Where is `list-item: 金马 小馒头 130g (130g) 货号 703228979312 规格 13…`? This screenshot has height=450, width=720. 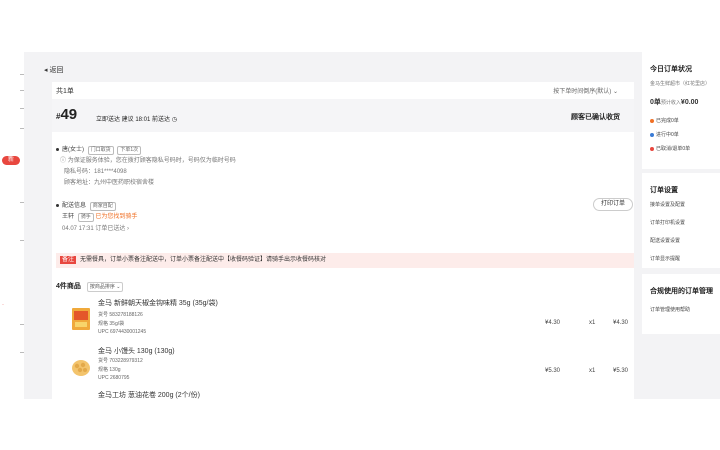 list-item: 金马 小馒头 130g (130g) 货号 703228979312 规格 13… is located at coordinates (352, 368).